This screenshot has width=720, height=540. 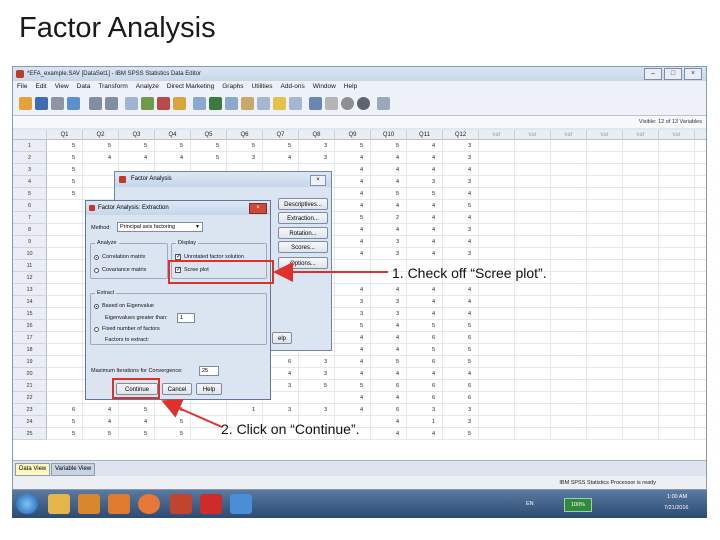 I want to click on windows-taskbar: EN 100% 1:00 AM 7/21/2016, so click(x=359, y=504).